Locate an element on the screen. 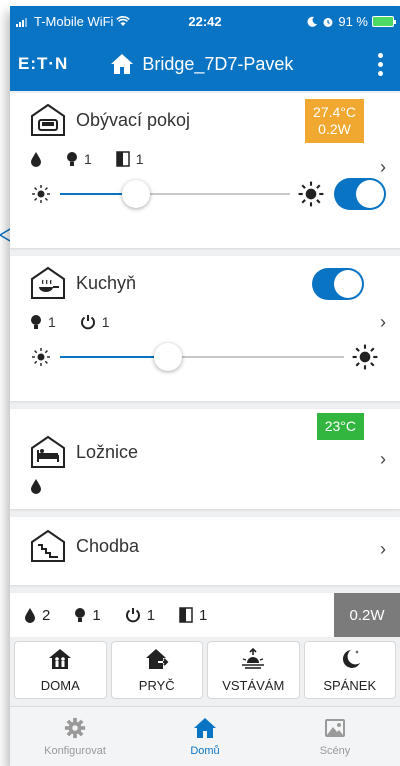 The image size is (400, 766). temperature-value: 23°C is located at coordinates (340, 426).